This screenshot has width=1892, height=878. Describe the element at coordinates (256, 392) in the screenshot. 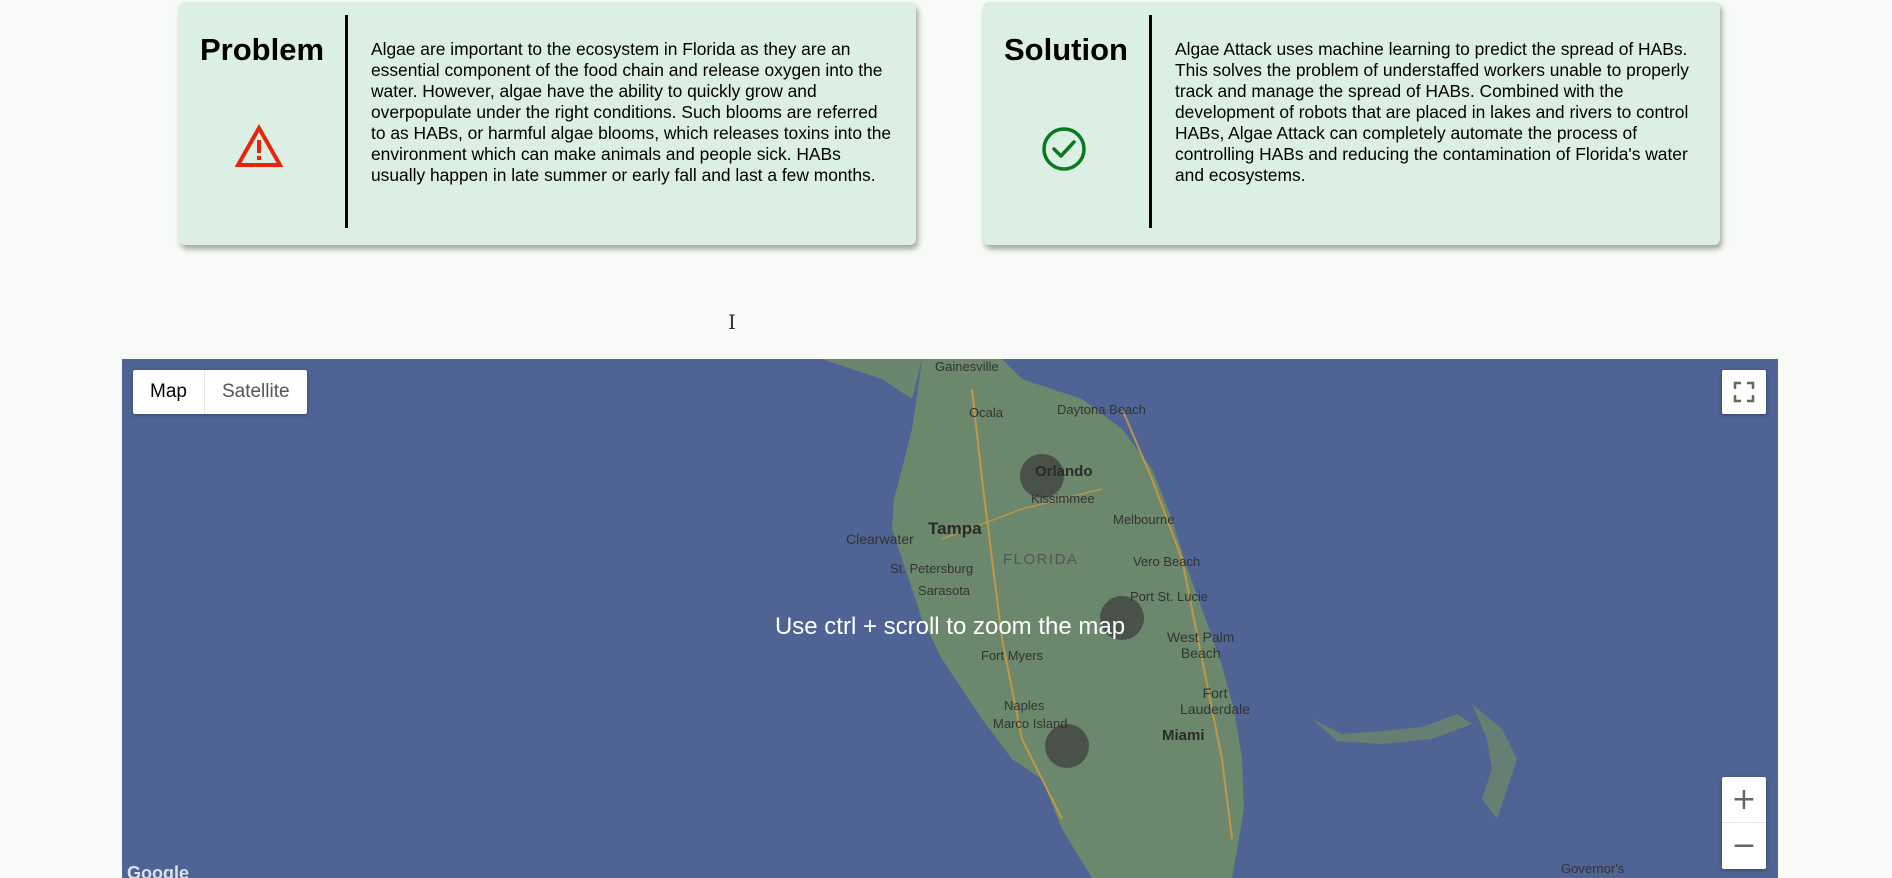

I see `map-type-satellite-button: Satellite` at that location.